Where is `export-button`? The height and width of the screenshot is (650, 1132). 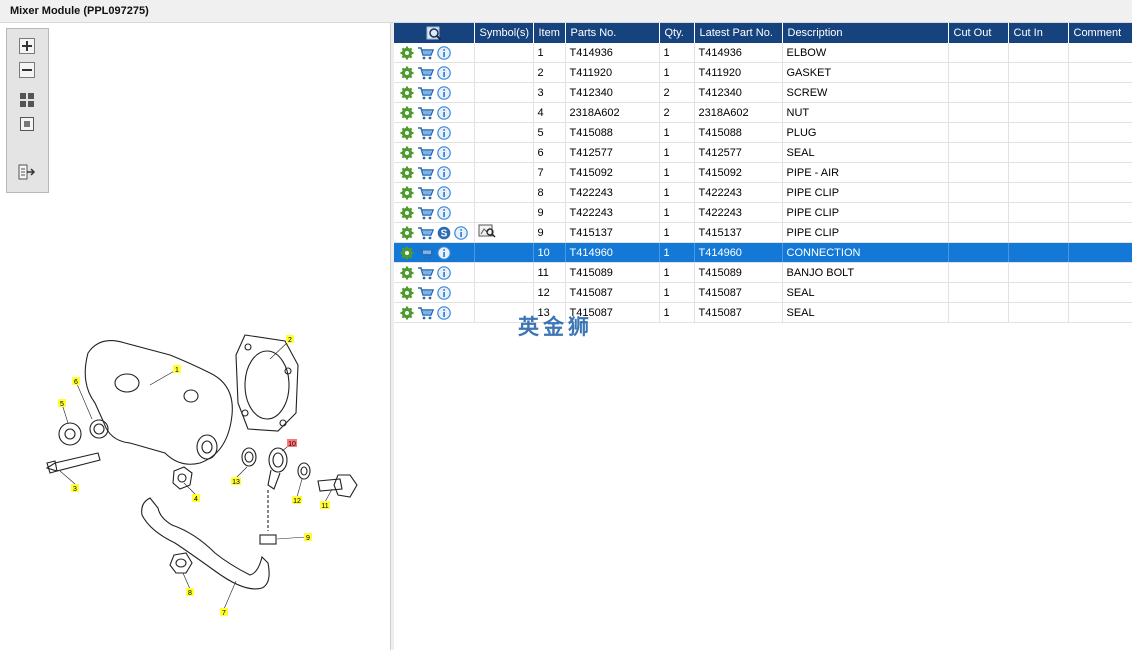
export-button is located at coordinates (27, 172).